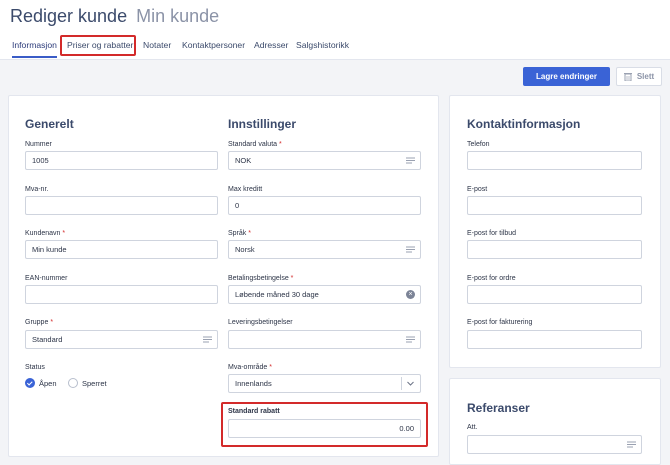  Describe the element at coordinates (491, 278) in the screenshot. I see `email-order-label: E-post for ordre` at that location.